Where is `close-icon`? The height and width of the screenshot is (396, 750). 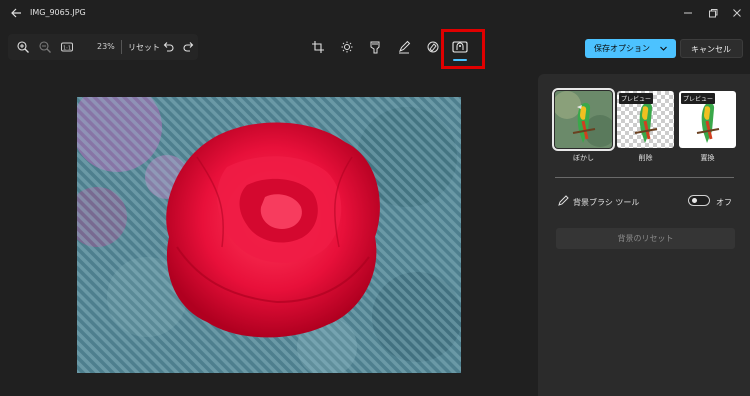
close-icon is located at coordinates (737, 13).